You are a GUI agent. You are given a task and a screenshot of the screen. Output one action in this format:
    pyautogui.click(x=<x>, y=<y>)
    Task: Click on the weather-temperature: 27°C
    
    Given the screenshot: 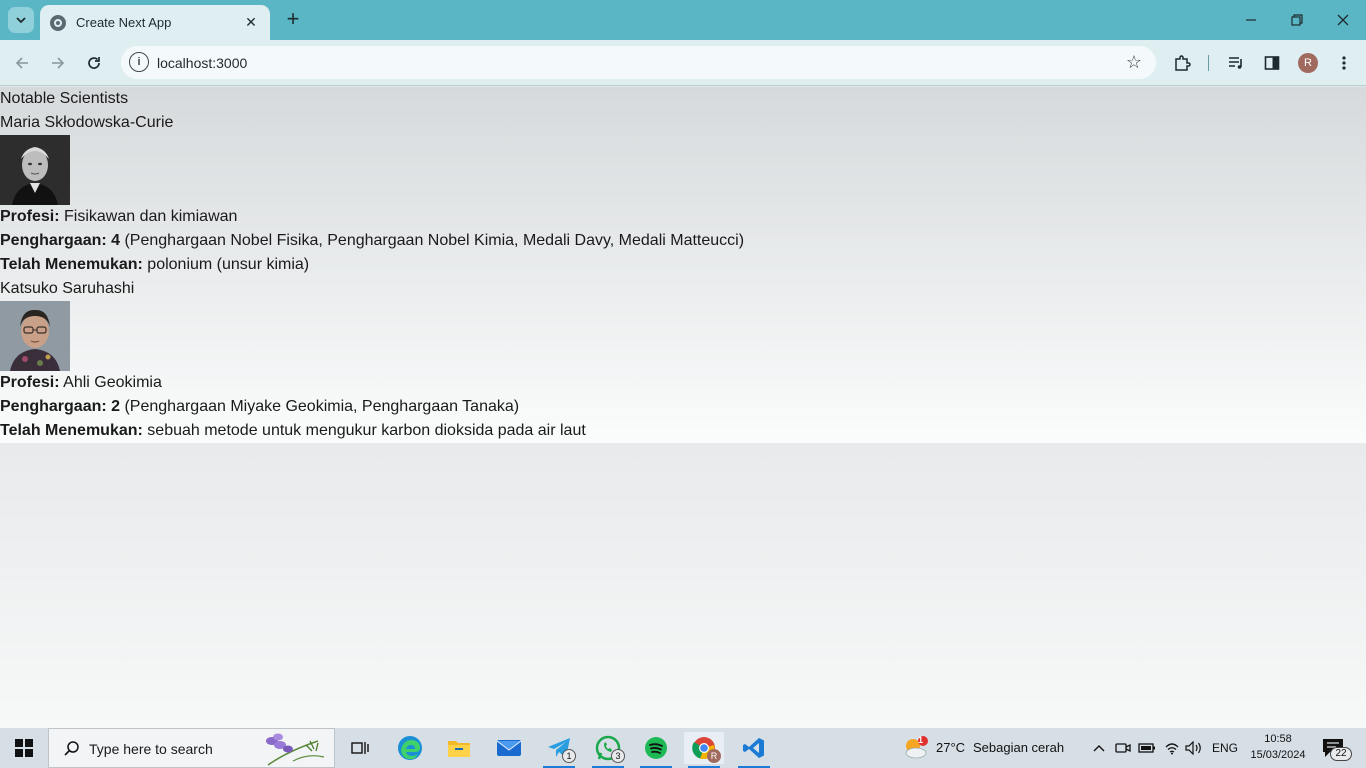 What is the action you would take?
    pyautogui.click(x=950, y=747)
    